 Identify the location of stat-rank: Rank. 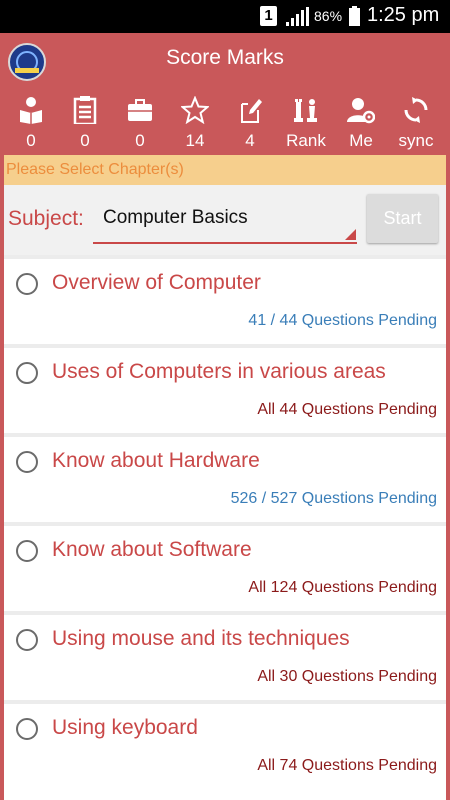
(306, 121).